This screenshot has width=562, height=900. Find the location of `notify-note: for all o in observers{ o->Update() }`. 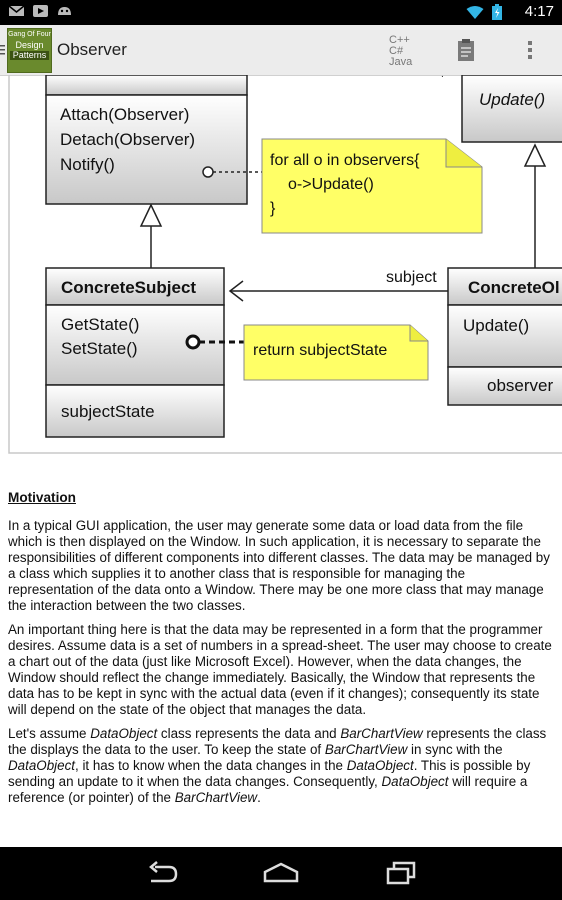

notify-note: for all o in observers{ o->Update() } is located at coordinates (372, 186).